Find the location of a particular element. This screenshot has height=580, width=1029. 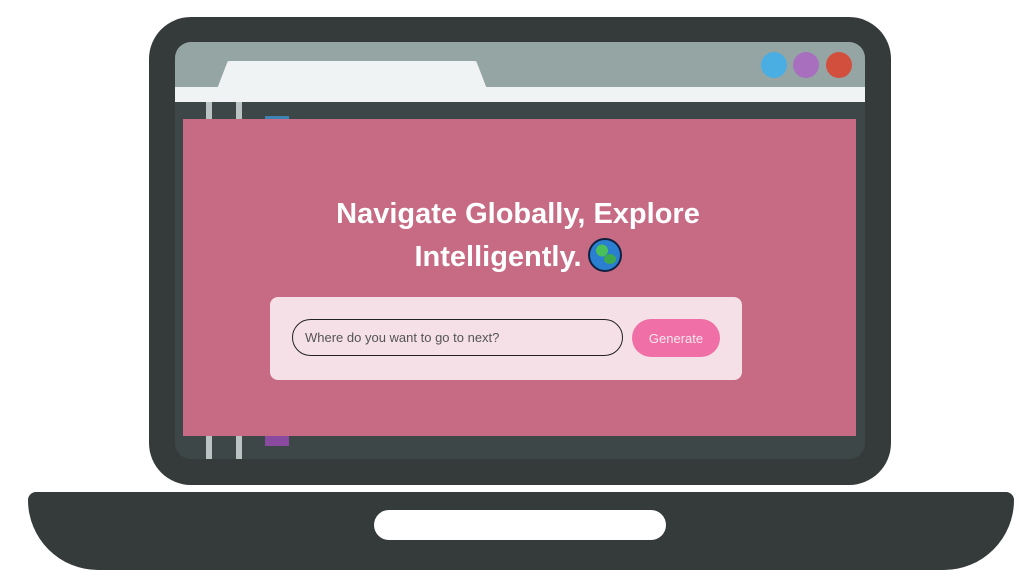

window-maximize-dot is located at coordinates (806, 65).